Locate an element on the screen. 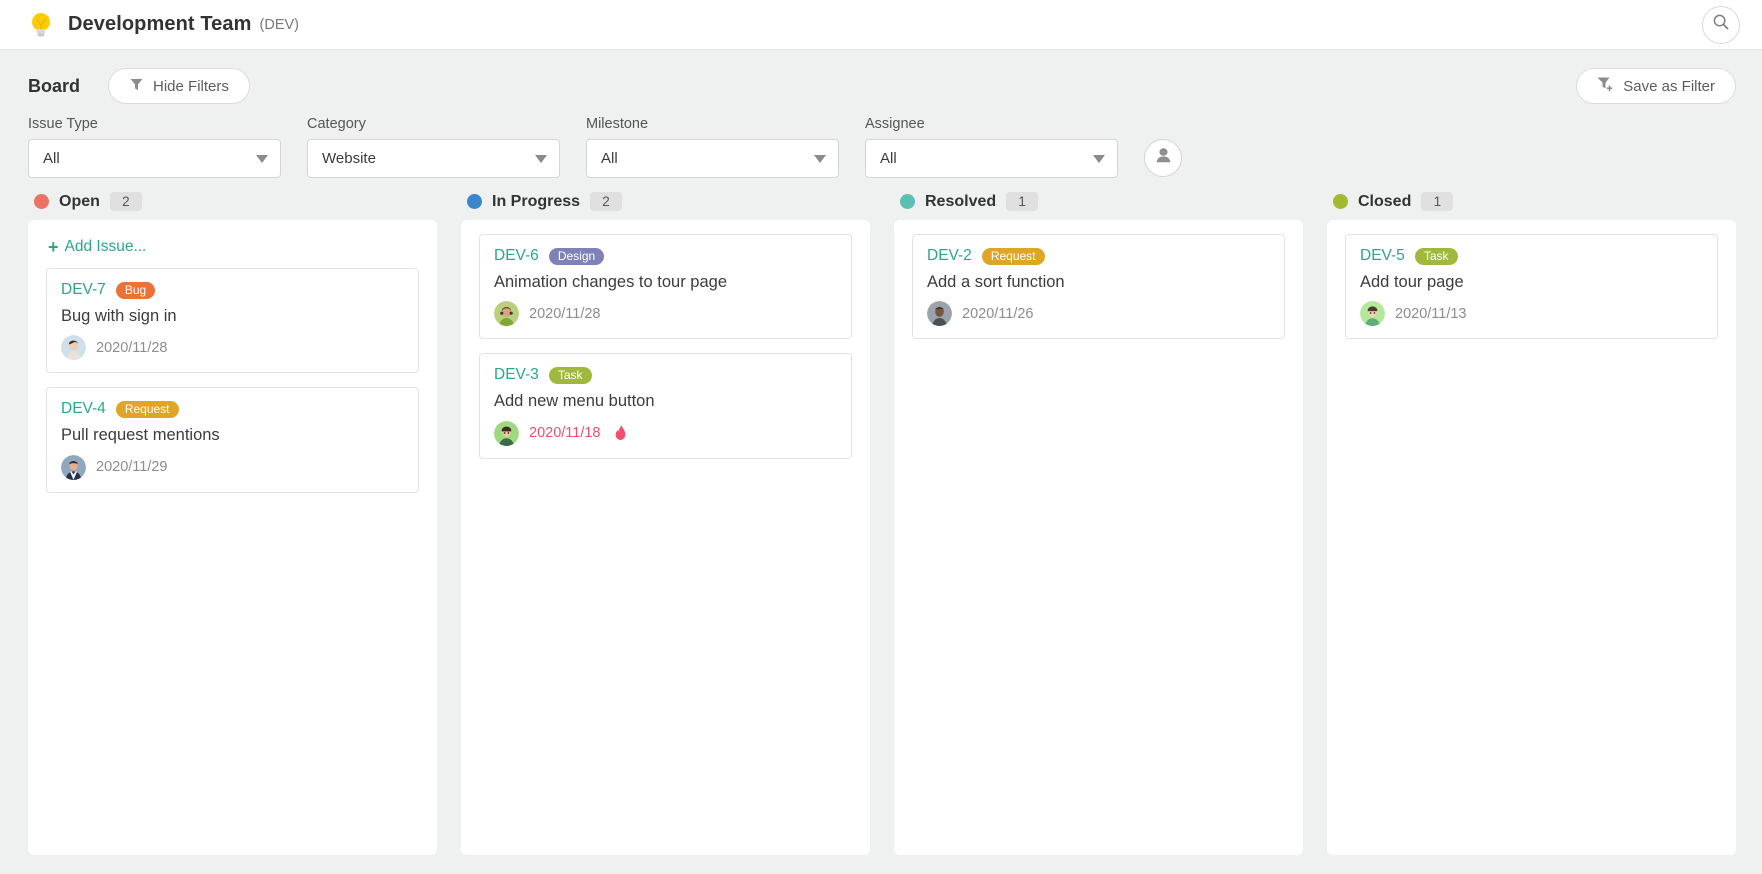 This screenshot has width=1762, height=874. issue-card: DEV-5 Task Add tour page 2020/11/13 is located at coordinates (1531, 287).